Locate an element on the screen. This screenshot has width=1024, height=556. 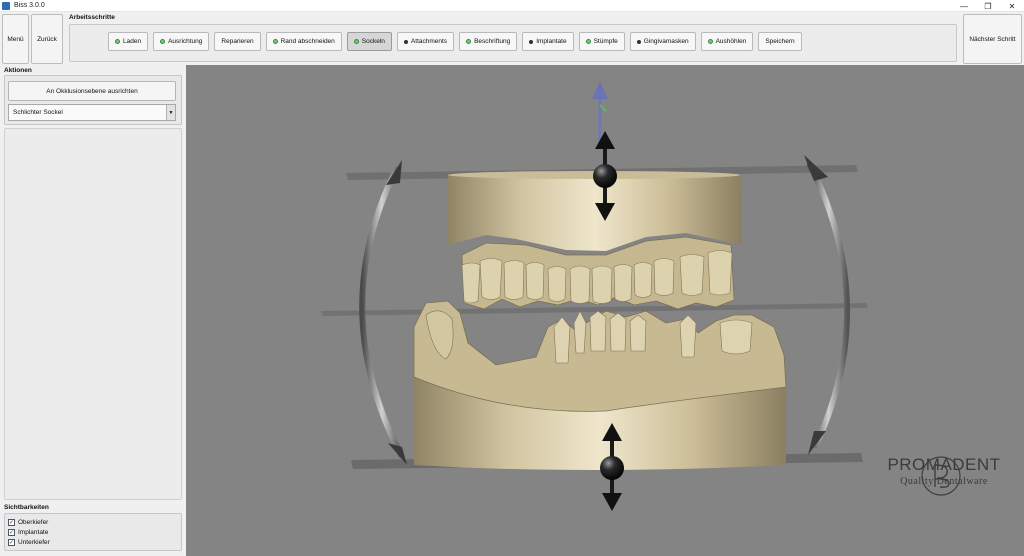
step-label: Beschriftung is located at coordinates (492, 41).